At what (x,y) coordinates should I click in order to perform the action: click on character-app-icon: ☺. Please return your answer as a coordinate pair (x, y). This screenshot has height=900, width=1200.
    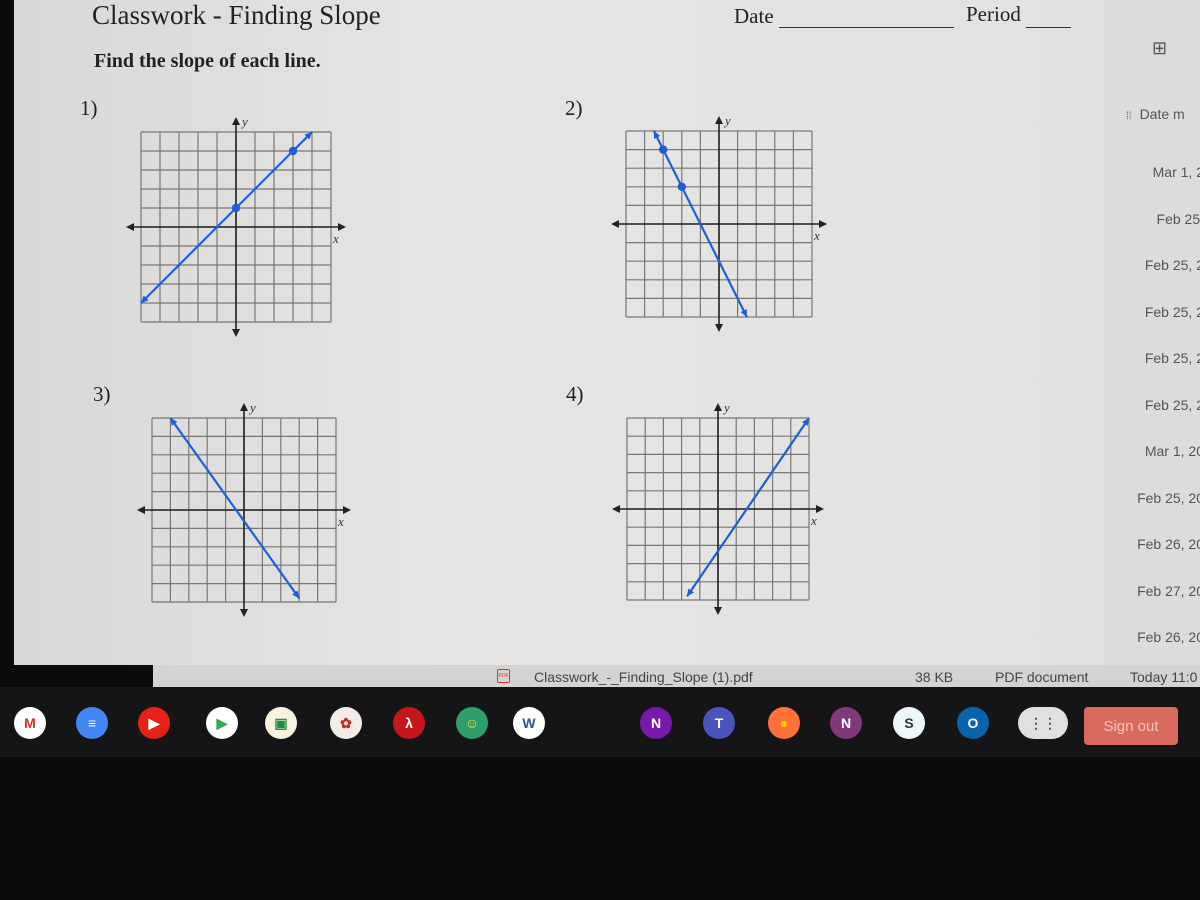
    Looking at the image, I should click on (472, 723).